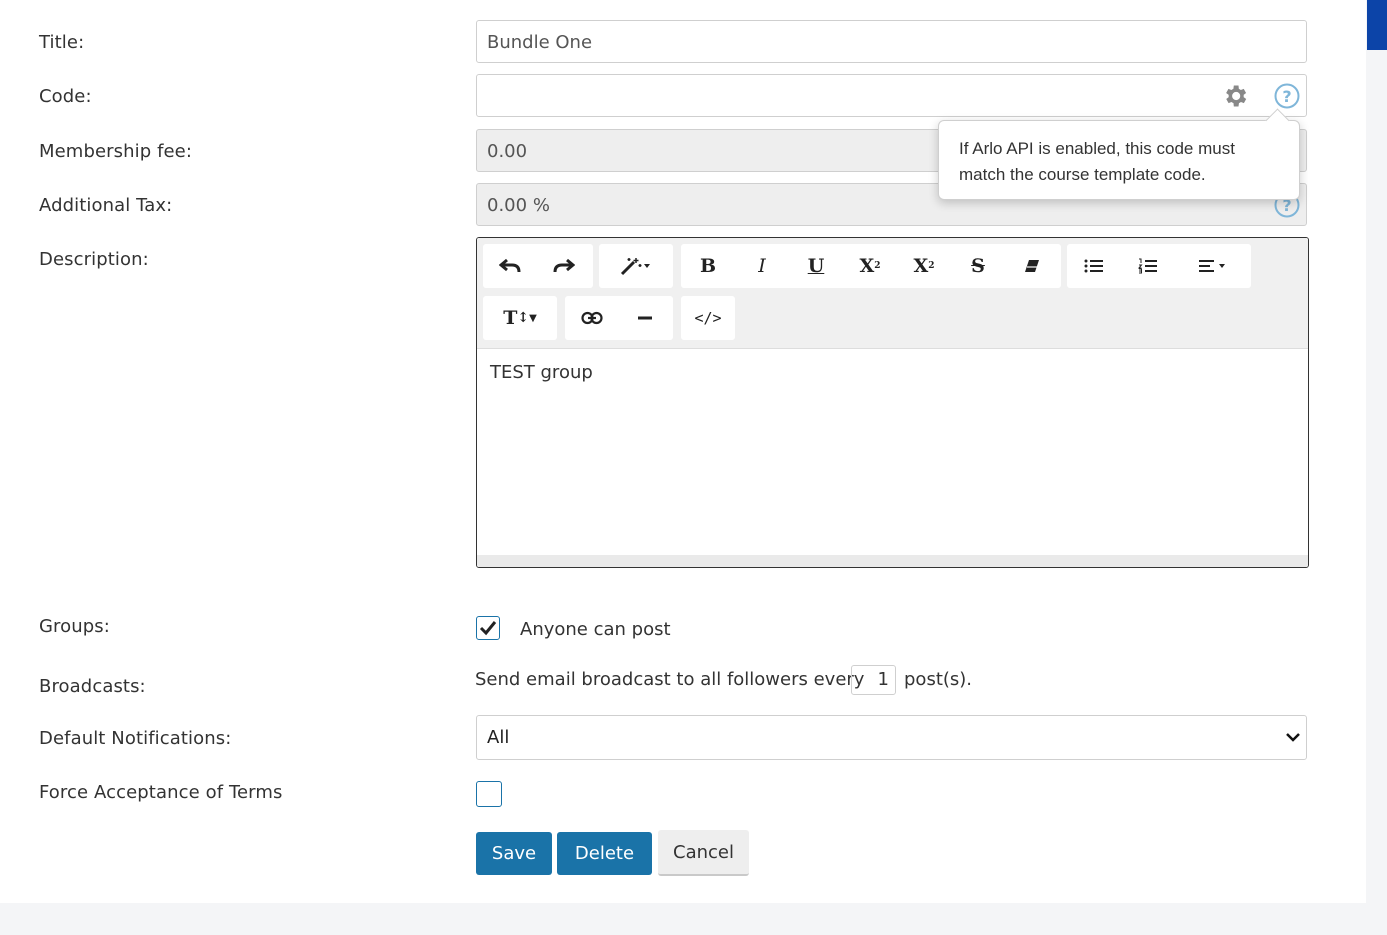 This screenshot has width=1387, height=935. I want to click on editor-content: TEST group, so click(541, 372).